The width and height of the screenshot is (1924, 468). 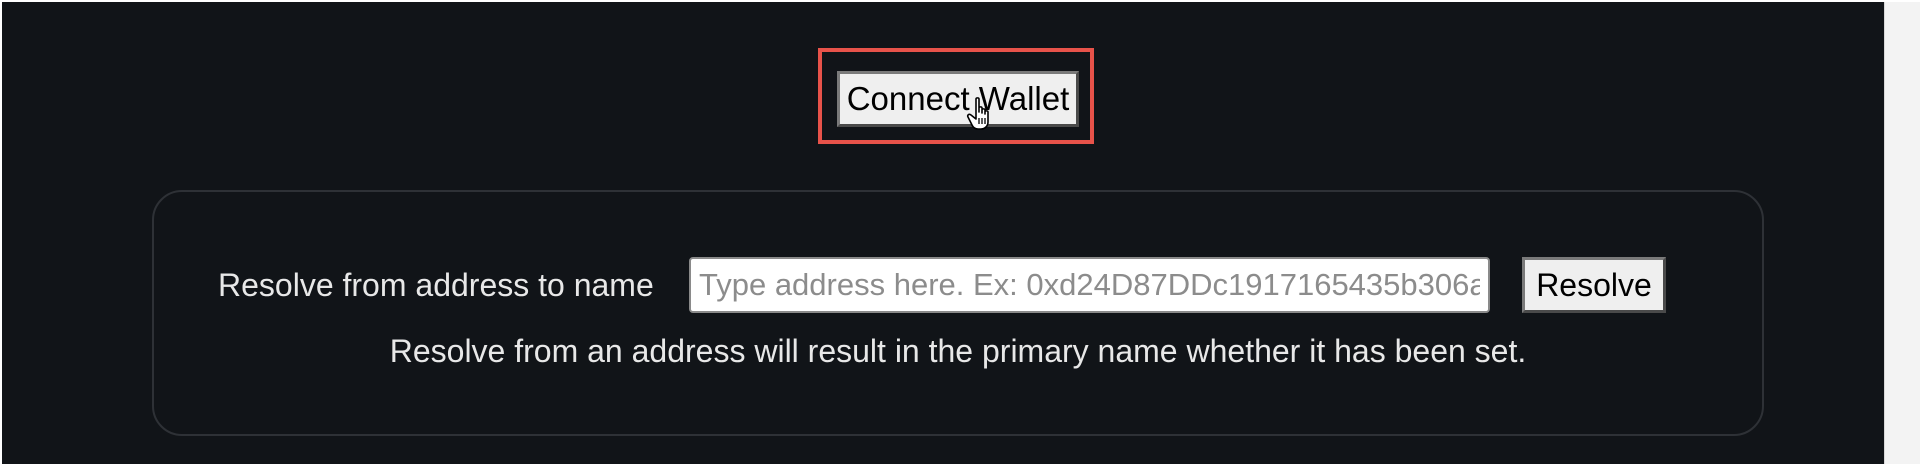 I want to click on click-target-highlight, so click(x=956, y=96).